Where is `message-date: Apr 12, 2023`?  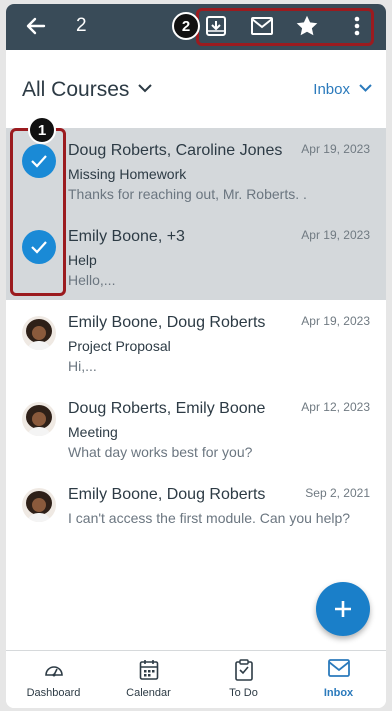
message-date: Apr 12, 2023 is located at coordinates (335, 407).